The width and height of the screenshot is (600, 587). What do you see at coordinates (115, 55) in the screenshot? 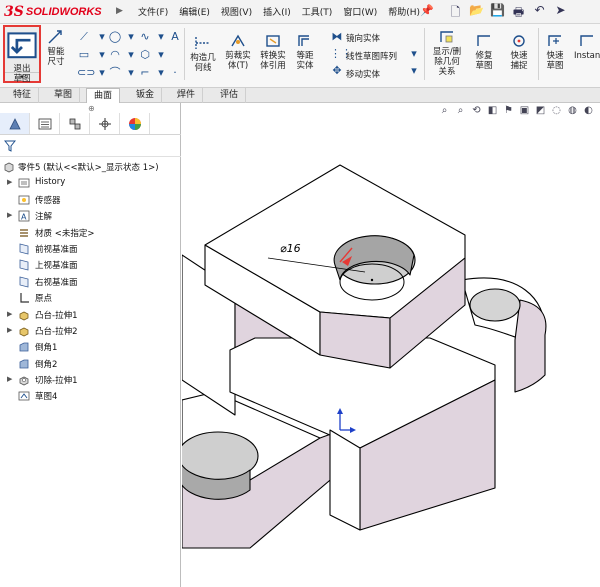
I see `arc-icon: ◠` at bounding box center [115, 55].